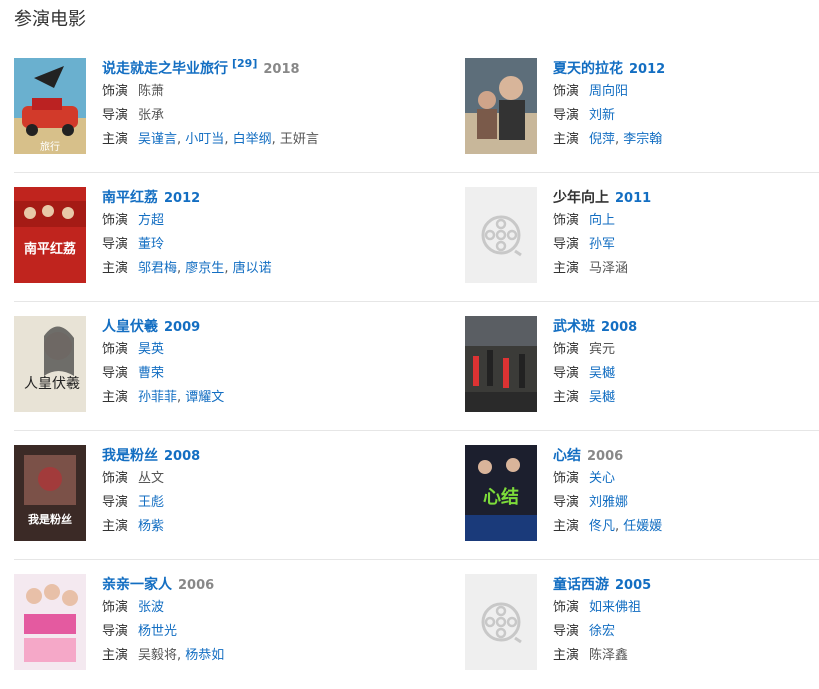 The image size is (819, 689). What do you see at coordinates (686, 116) in the screenshot?
I see `director: 导演 刘新` at bounding box center [686, 116].